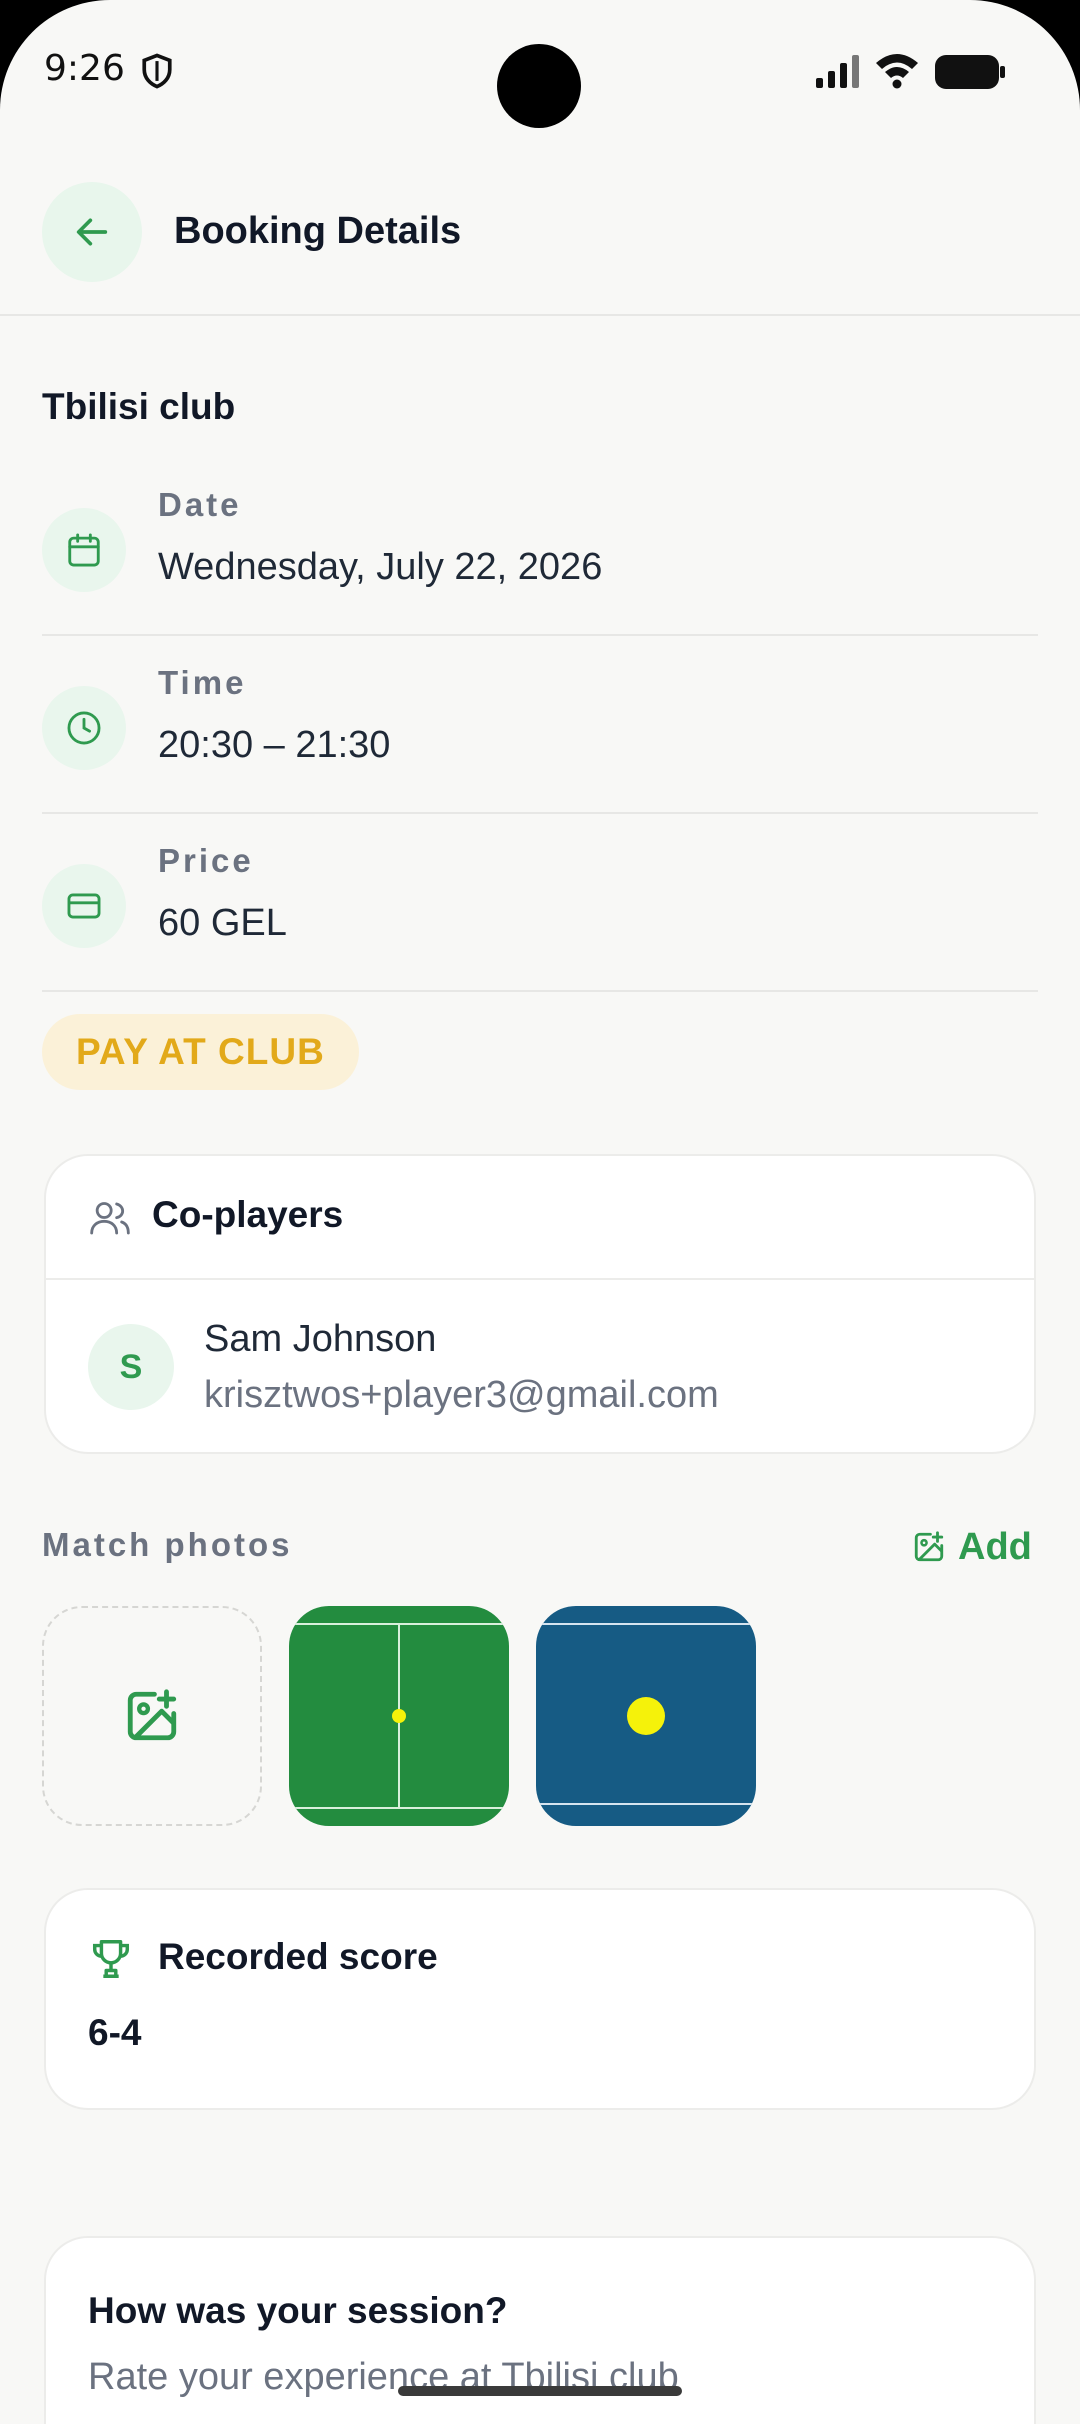 The height and width of the screenshot is (2424, 1080). I want to click on add-photo-button: Add, so click(972, 1547).